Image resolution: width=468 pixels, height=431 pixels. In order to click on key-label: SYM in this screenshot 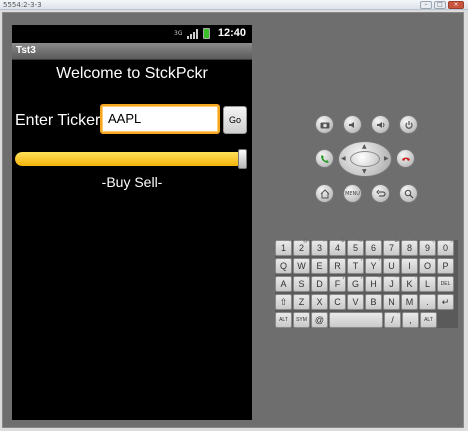, I will do `click(301, 320)`.